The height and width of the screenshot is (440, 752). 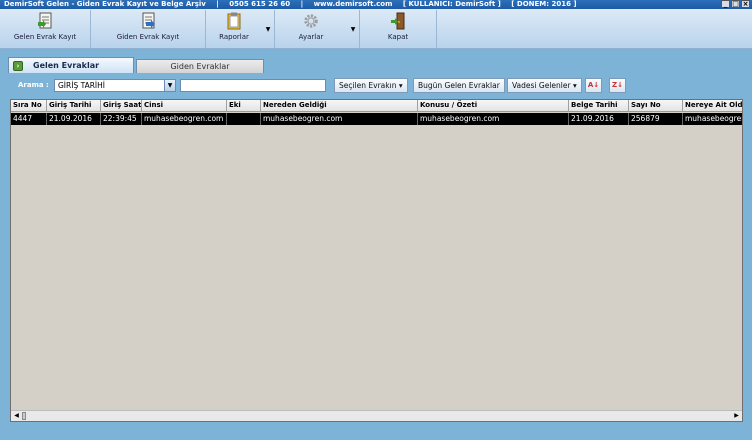 I want to click on scroll-left-icon: ◀, so click(x=16, y=416).